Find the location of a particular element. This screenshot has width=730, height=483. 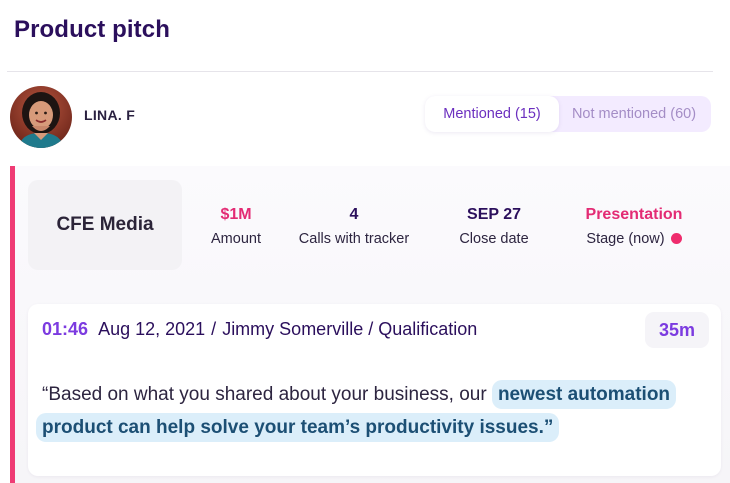

stat-calls: 4 Calls with tracker is located at coordinates (354, 226).